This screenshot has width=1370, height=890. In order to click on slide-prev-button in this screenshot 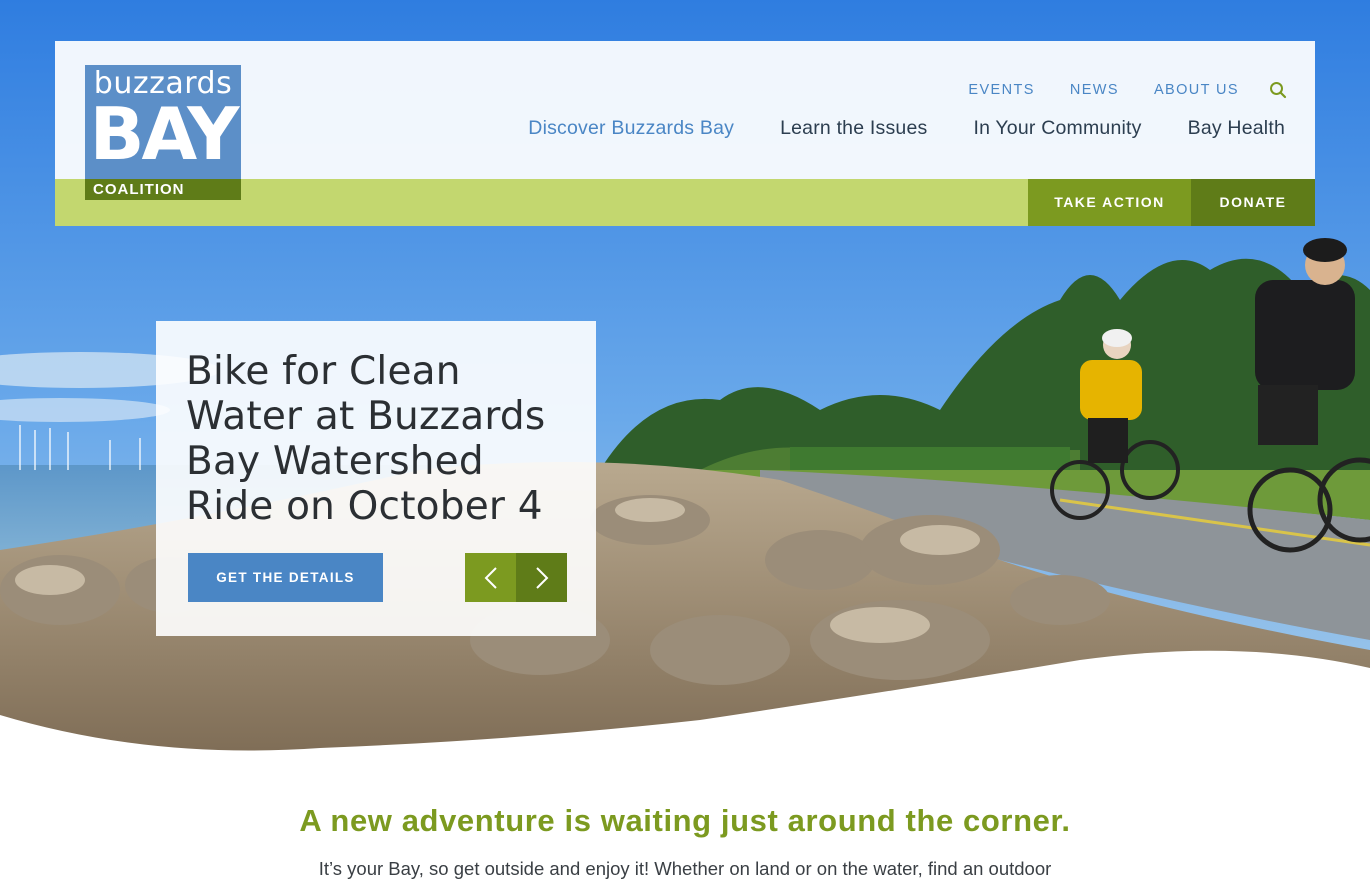, I will do `click(490, 577)`.